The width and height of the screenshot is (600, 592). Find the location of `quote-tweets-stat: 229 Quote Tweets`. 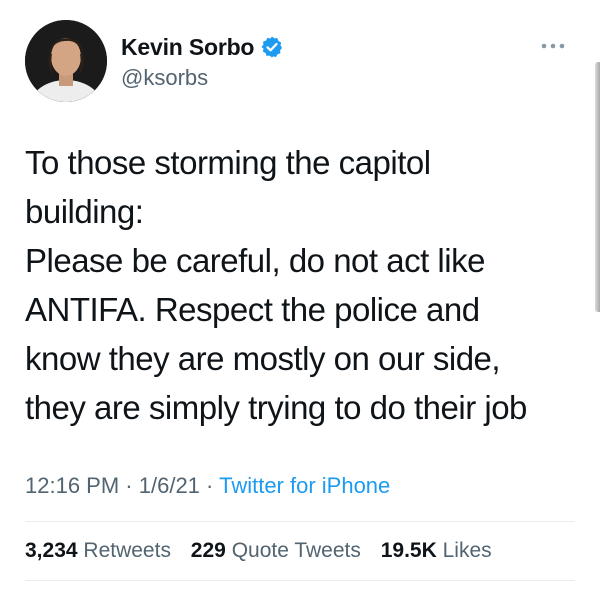

quote-tweets-stat: 229 Quote Tweets is located at coordinates (279, 550).